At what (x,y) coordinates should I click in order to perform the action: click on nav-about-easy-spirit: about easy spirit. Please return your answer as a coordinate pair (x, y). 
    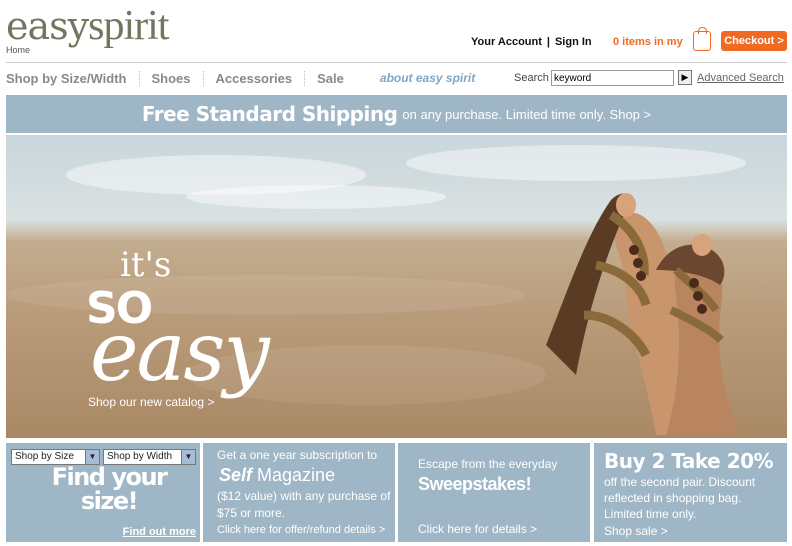
    Looking at the image, I should click on (421, 78).